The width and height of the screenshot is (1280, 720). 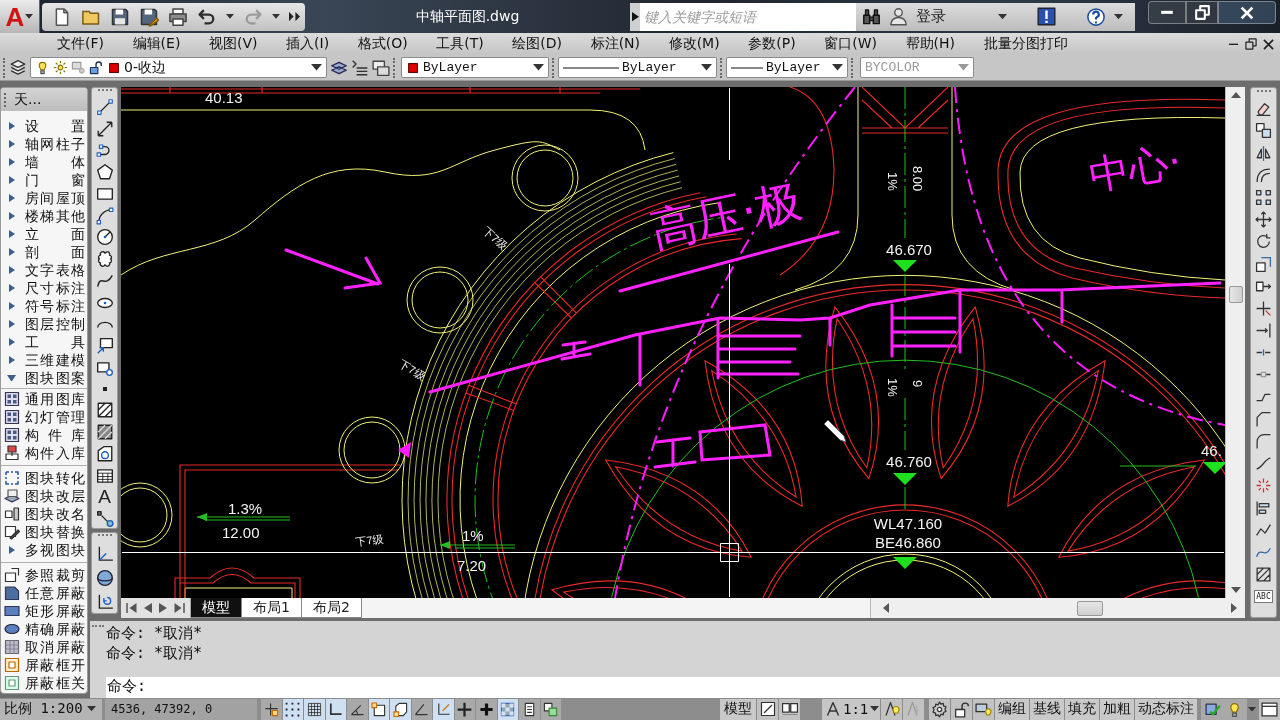 I want to click on menu-item: 编辑(E), so click(x=156, y=44).